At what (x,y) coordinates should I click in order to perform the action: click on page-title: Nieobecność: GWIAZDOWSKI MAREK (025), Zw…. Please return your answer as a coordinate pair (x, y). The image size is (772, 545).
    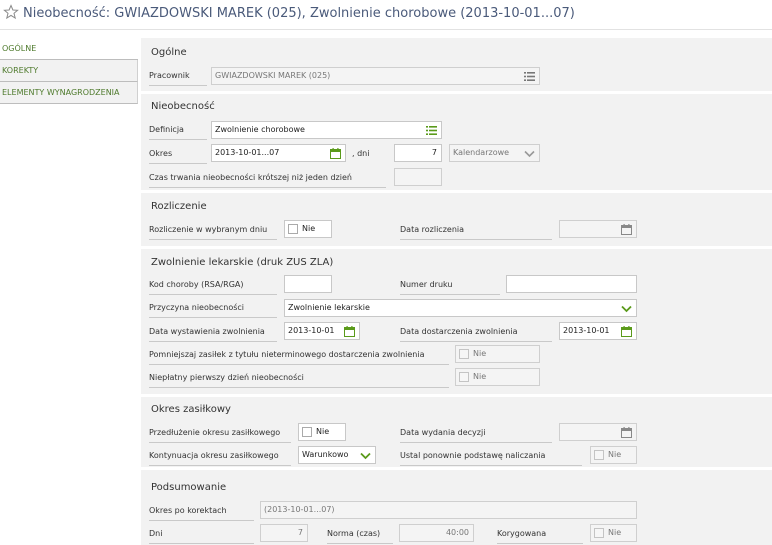
    Looking at the image, I should click on (299, 13).